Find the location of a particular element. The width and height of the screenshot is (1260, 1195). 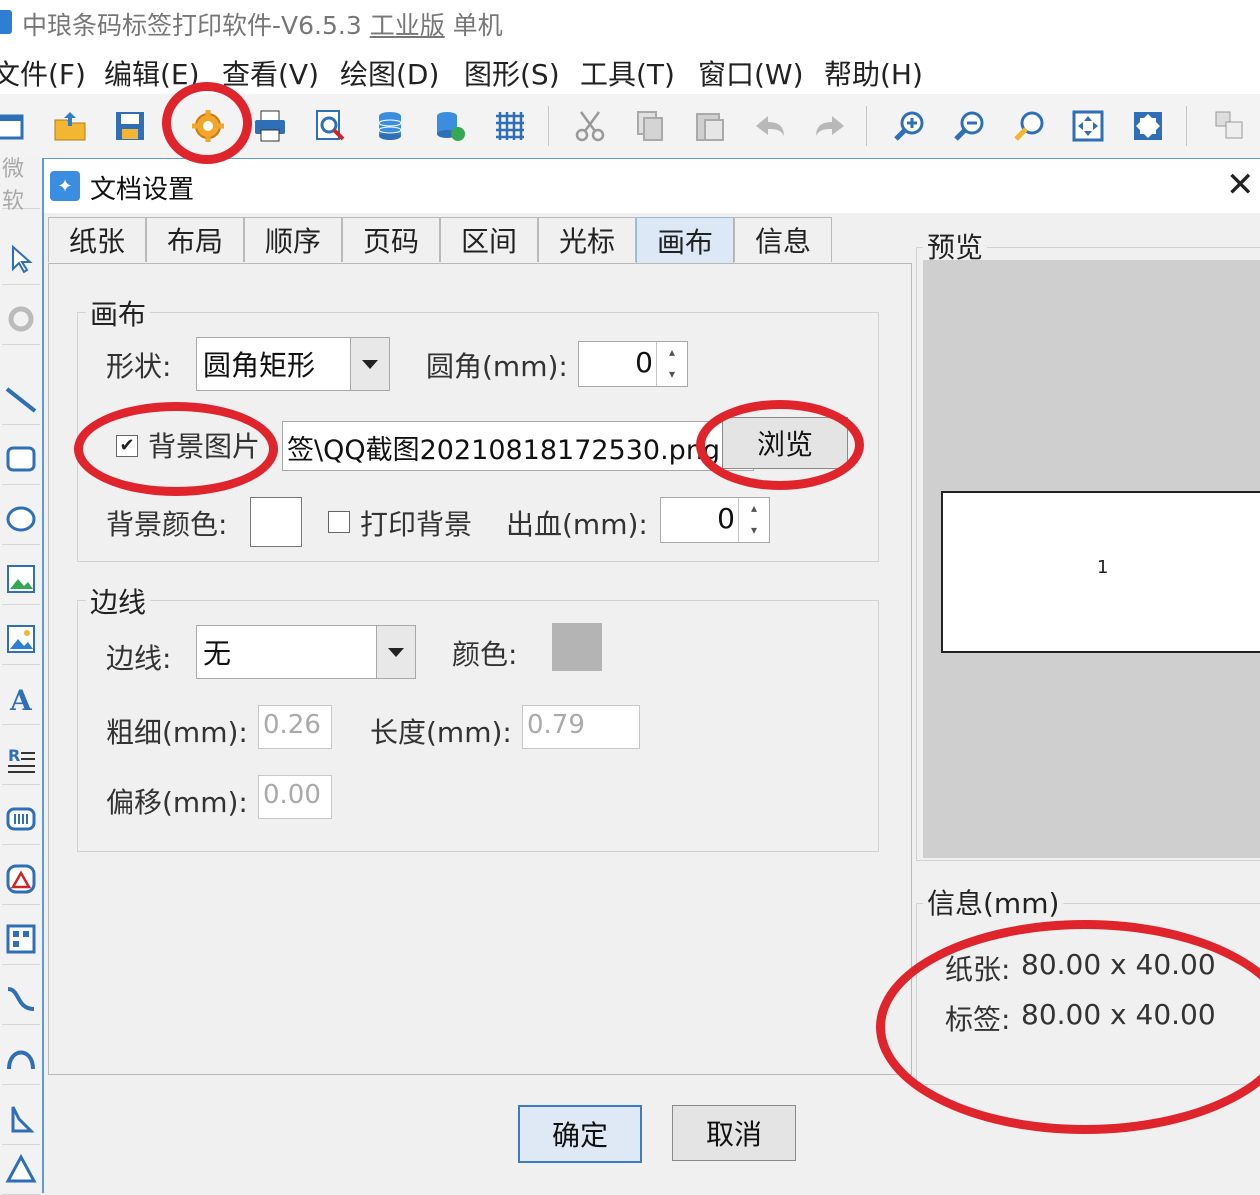

ellipse-icon is located at coordinates (21, 519).